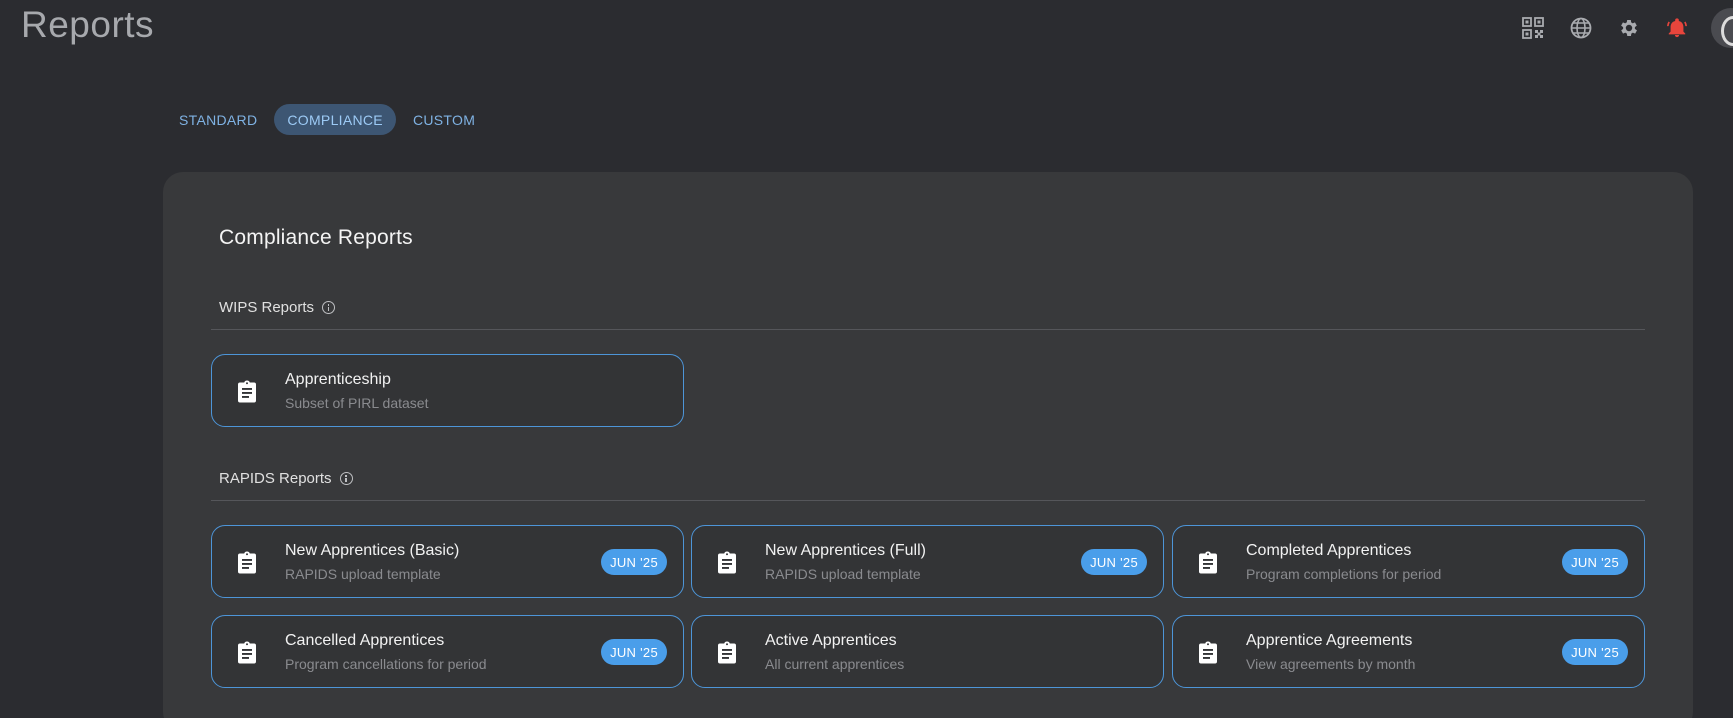 The width and height of the screenshot is (1733, 718). I want to click on settings-button, so click(1629, 28).